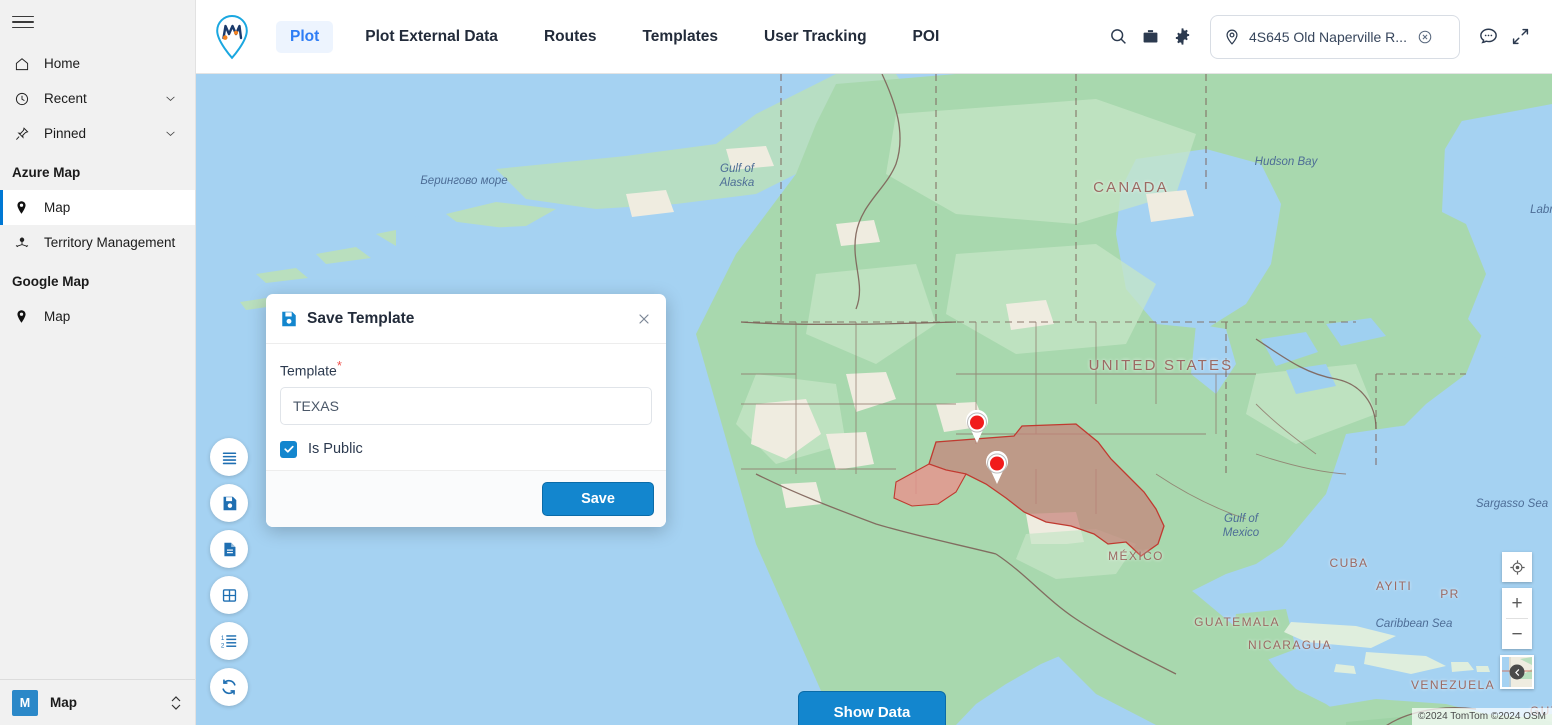  What do you see at coordinates (229, 549) in the screenshot?
I see `document-icon` at bounding box center [229, 549].